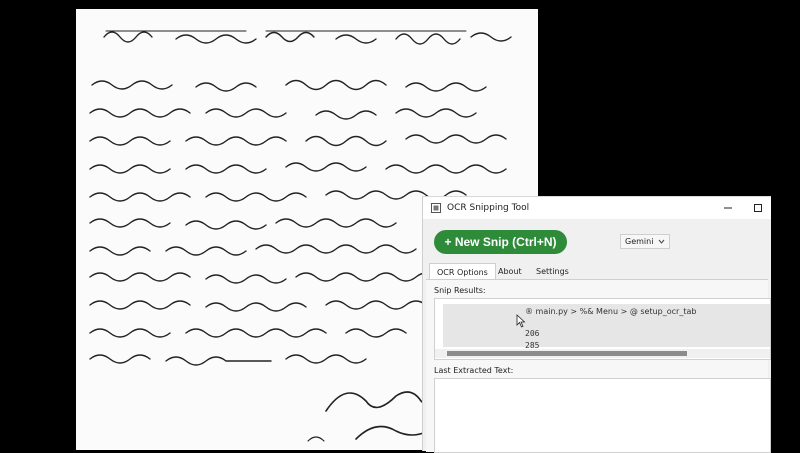  I want to click on minimize-icon, so click(728, 208).